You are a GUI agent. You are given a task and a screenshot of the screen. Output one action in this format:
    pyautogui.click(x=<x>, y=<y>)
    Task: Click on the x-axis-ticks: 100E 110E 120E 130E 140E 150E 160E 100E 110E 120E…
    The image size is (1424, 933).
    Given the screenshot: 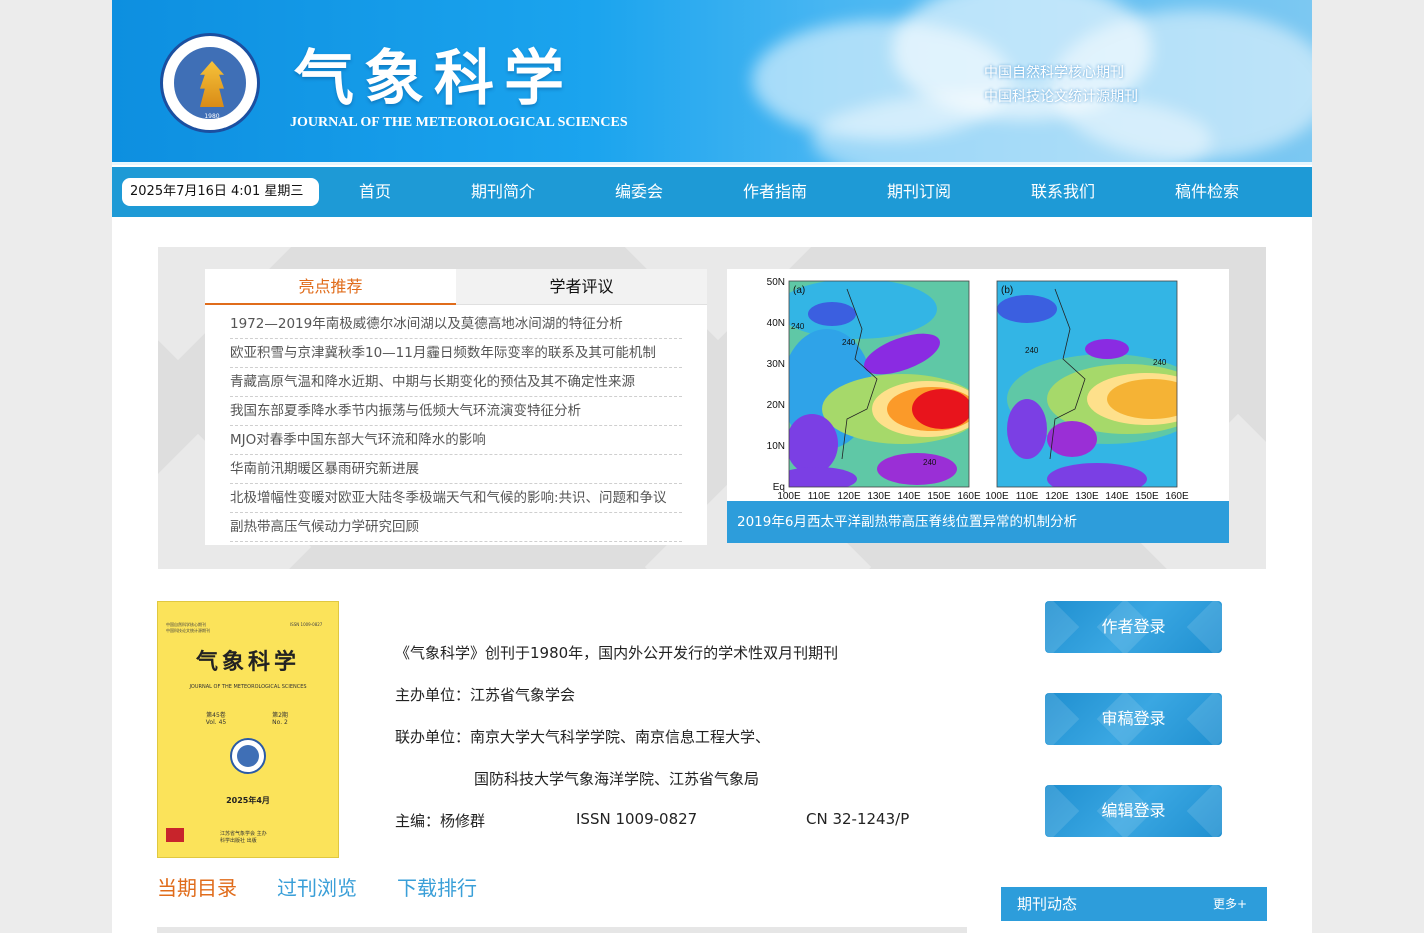 What is the action you would take?
    pyautogui.click(x=983, y=496)
    